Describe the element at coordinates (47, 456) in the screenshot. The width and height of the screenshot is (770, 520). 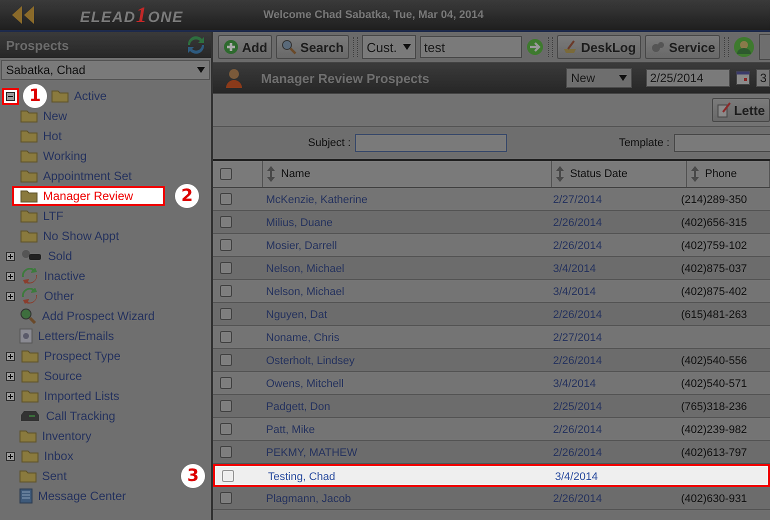
I see `tree-item: Inbox` at that location.